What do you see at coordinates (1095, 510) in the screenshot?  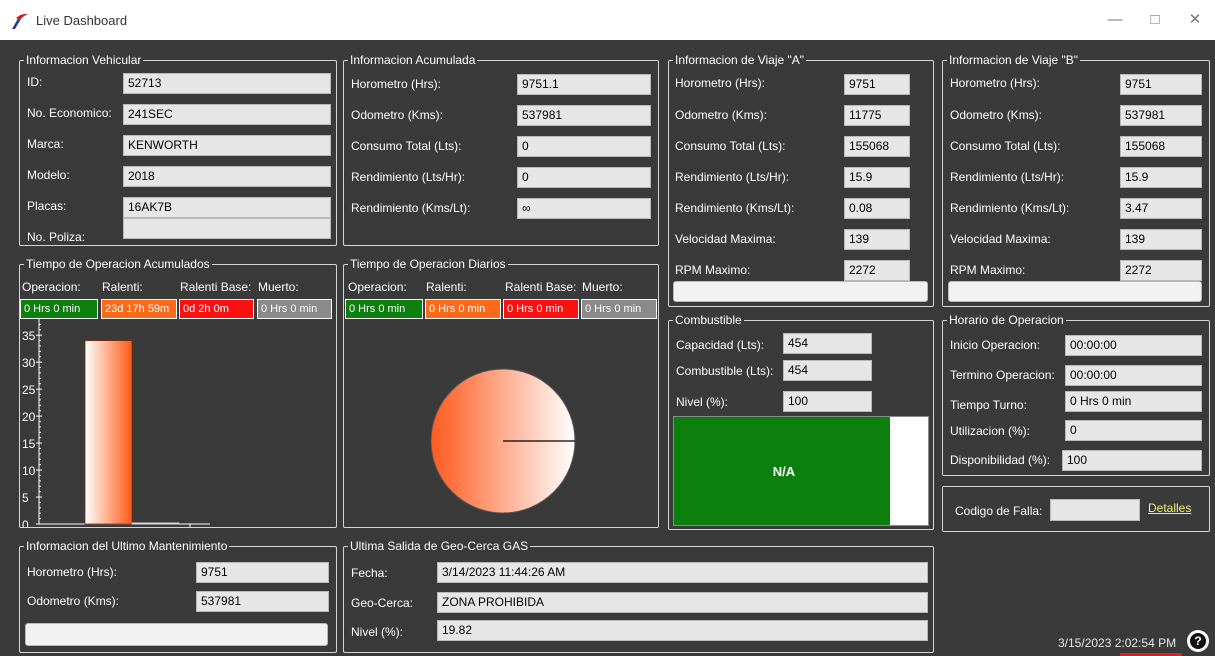 I see `field-codigo-falla` at bounding box center [1095, 510].